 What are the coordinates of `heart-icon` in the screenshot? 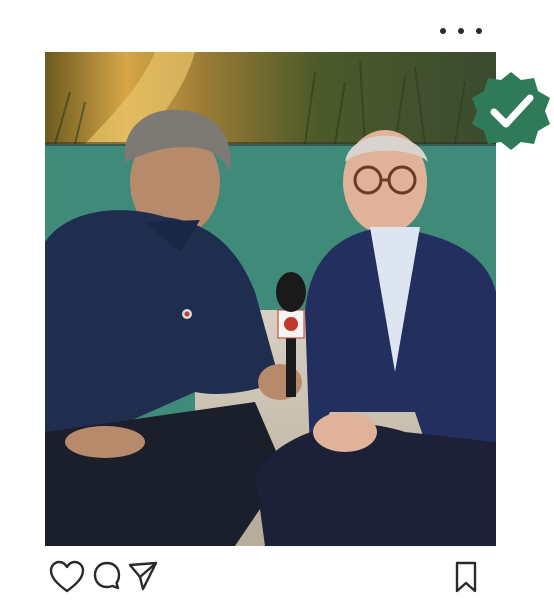 It's located at (67, 577).